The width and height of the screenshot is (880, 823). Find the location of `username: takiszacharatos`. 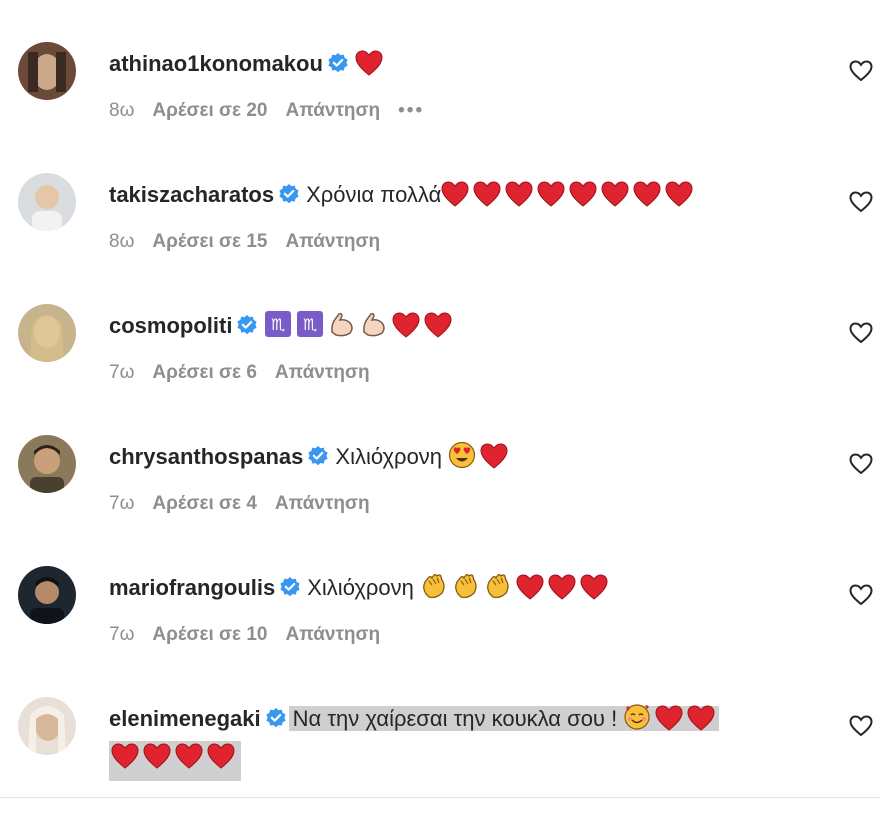

username: takiszacharatos is located at coordinates (191, 194).